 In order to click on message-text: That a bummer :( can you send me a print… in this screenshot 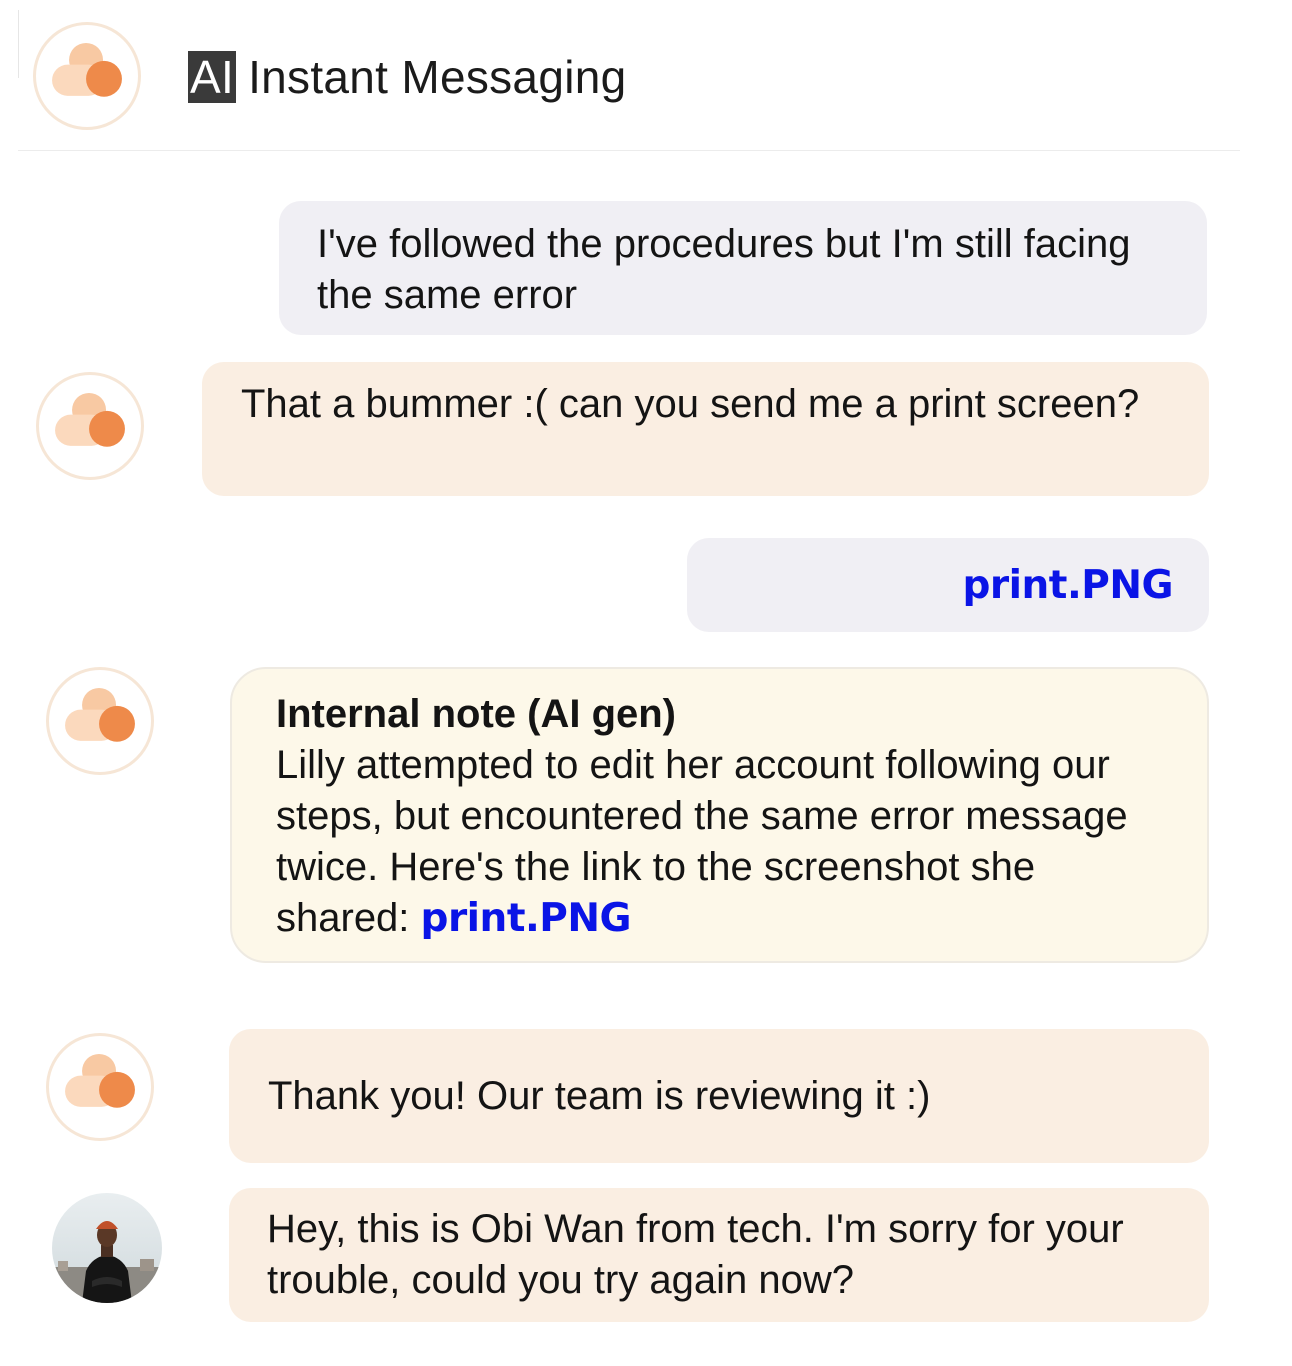, I will do `click(690, 404)`.